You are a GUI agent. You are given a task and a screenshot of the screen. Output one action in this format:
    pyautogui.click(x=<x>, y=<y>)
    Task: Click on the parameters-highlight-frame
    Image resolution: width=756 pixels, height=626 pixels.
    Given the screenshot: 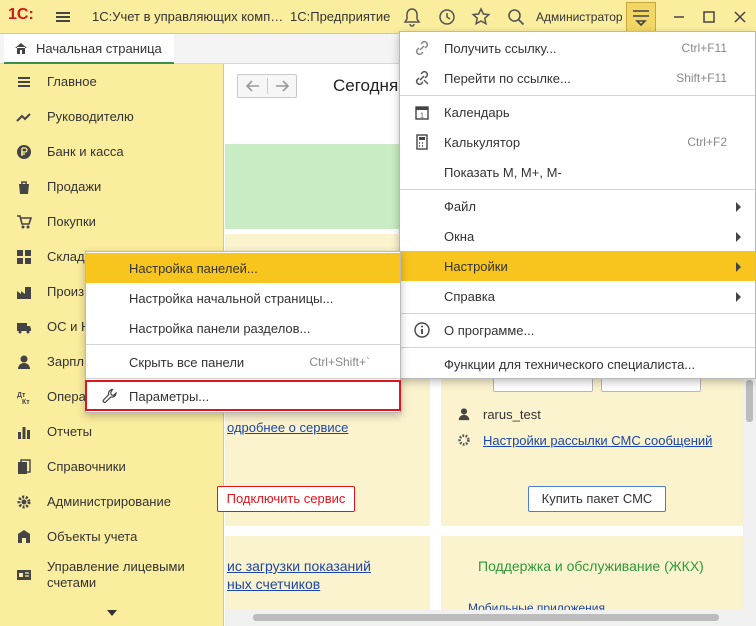 What is the action you would take?
    pyautogui.click(x=243, y=395)
    